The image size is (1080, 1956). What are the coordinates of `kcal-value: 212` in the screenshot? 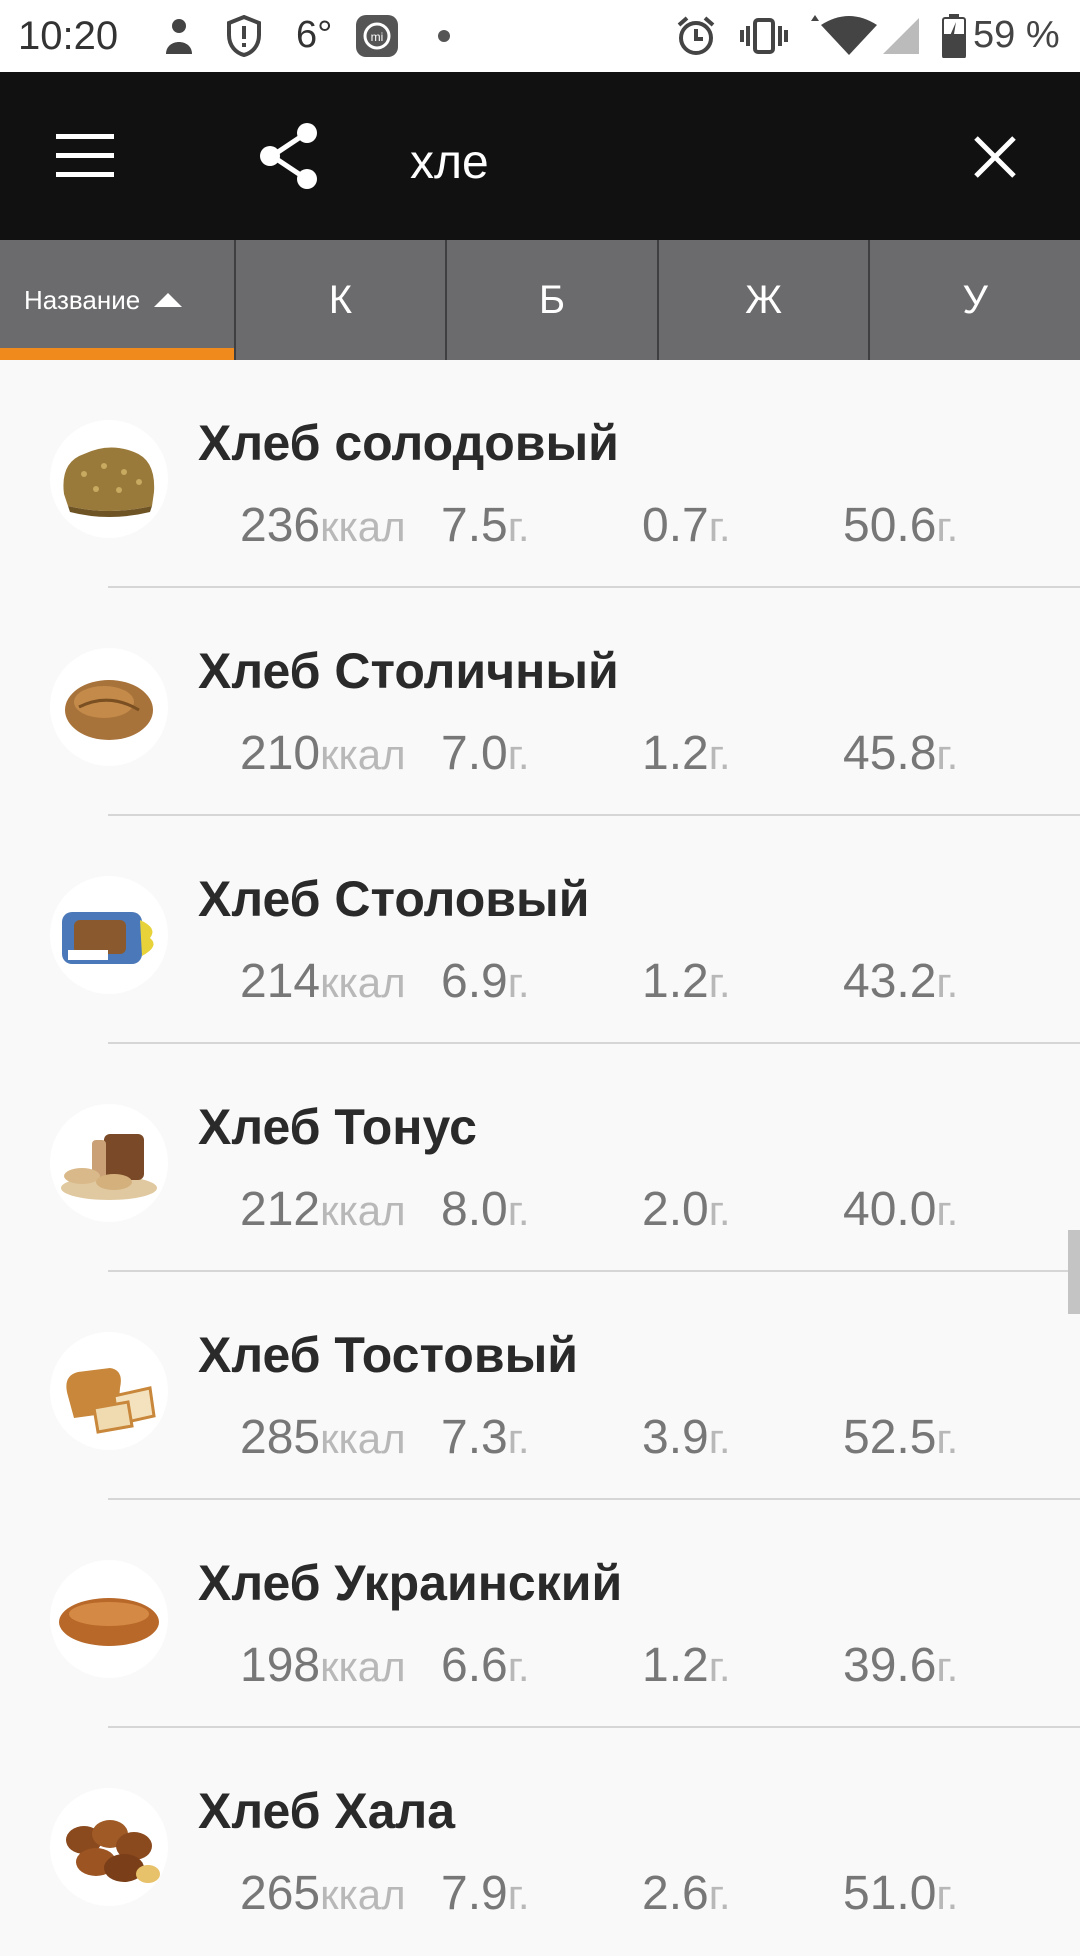 It's located at (280, 1209).